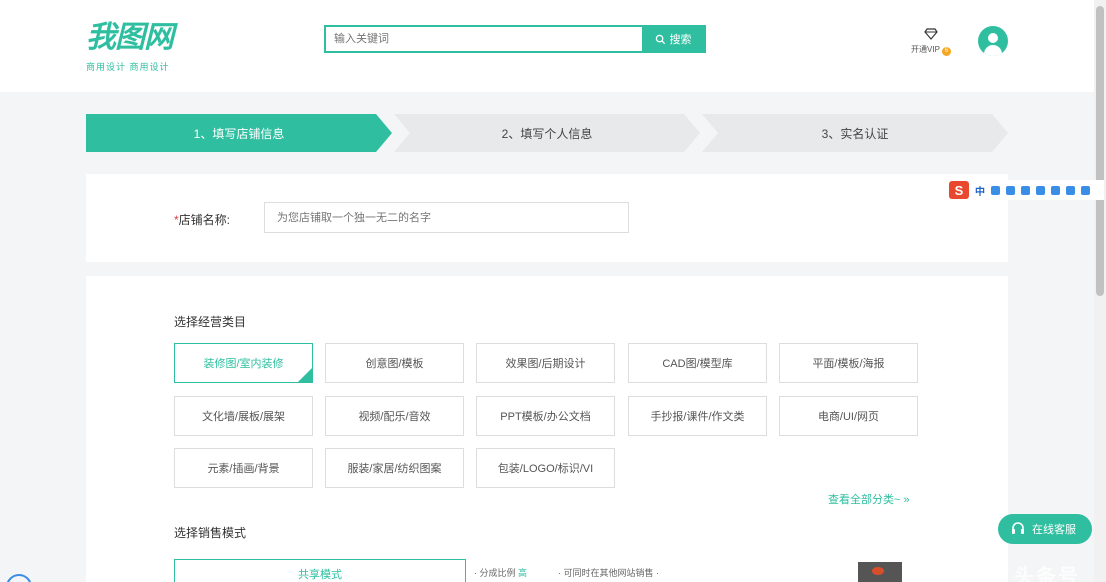  What do you see at coordinates (993, 38) in the screenshot?
I see `avatar-head-shape` at bounding box center [993, 38].